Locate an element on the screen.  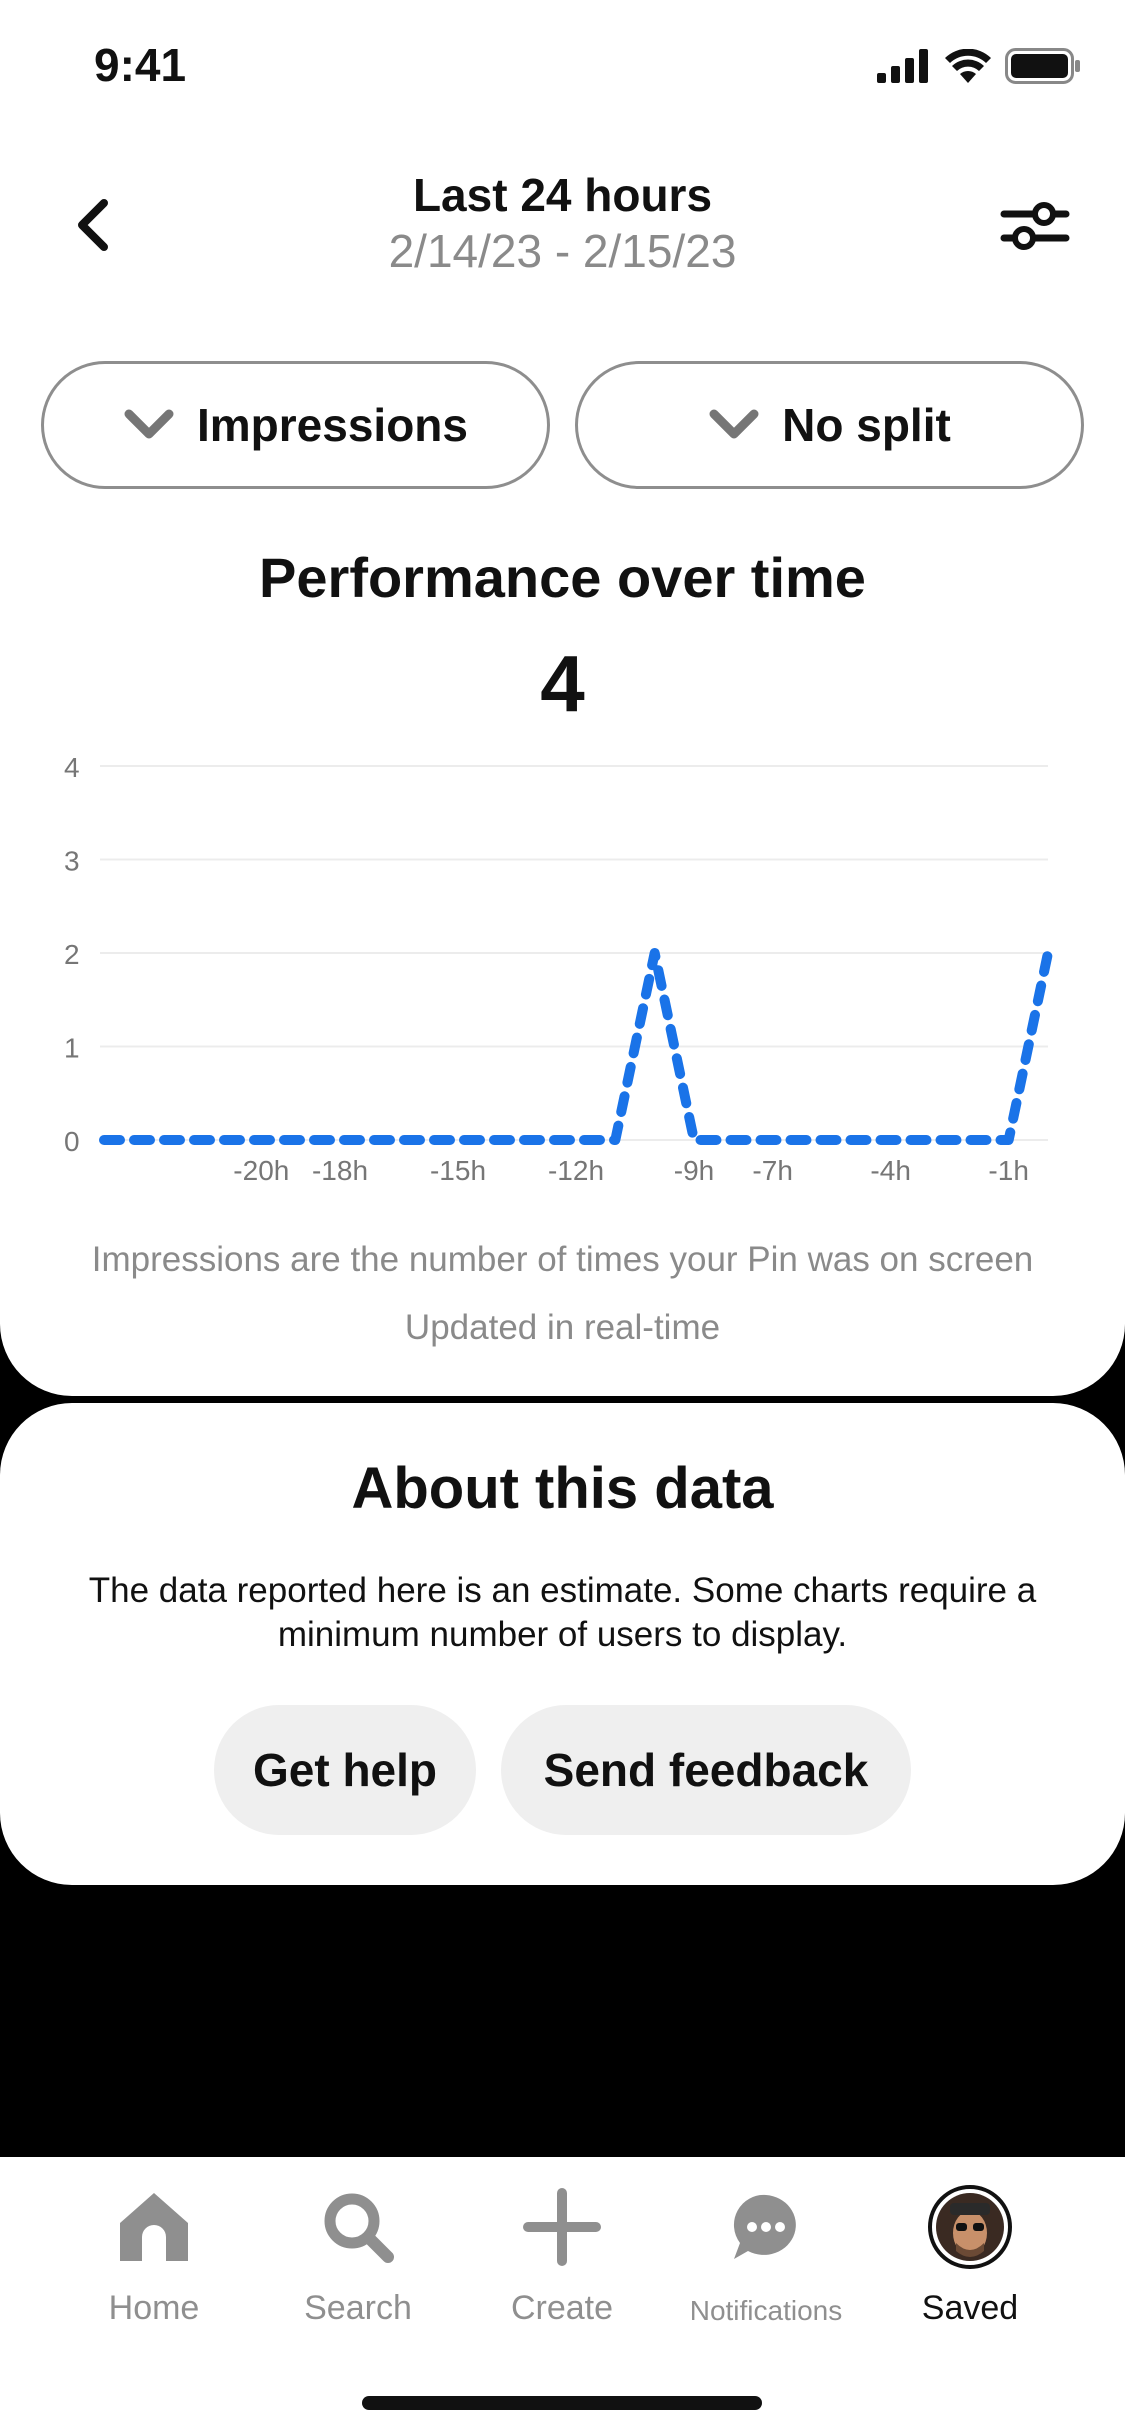
home-icon is located at coordinates (154, 2227).